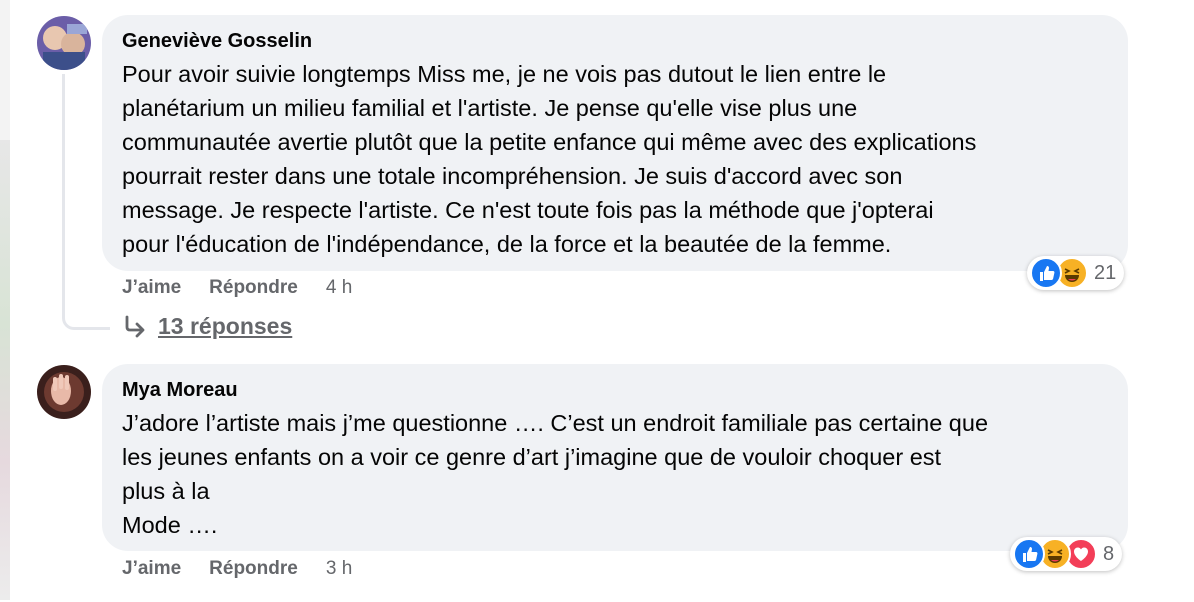  I want to click on view-replies-link: 13 réponses, so click(207, 326).